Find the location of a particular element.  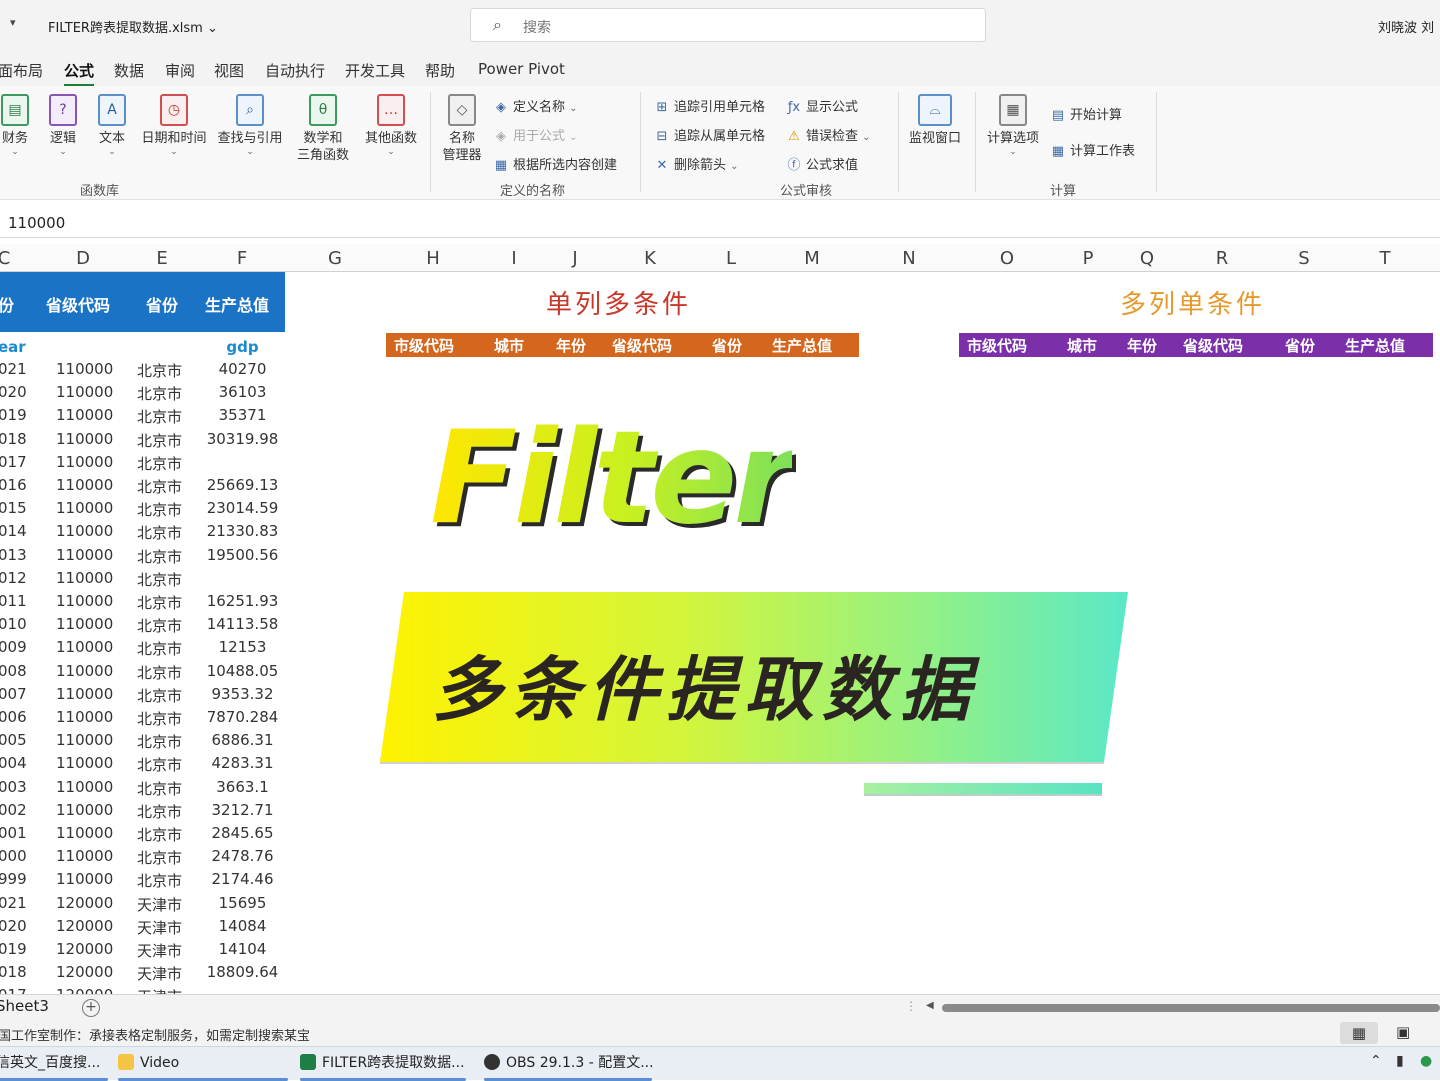

table-row: 007 110000 北京市 9353.32 is located at coordinates (142, 694).